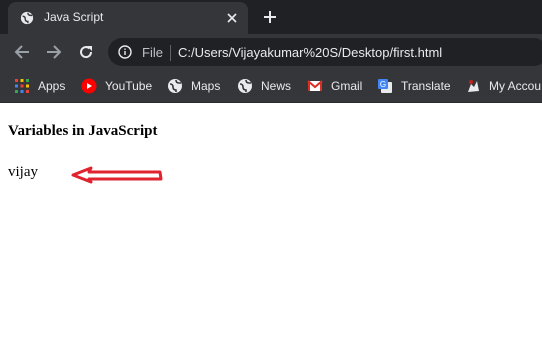 The height and width of the screenshot is (340, 542). What do you see at coordinates (129, 86) in the screenshot?
I see `bookmark-label: YouTube` at bounding box center [129, 86].